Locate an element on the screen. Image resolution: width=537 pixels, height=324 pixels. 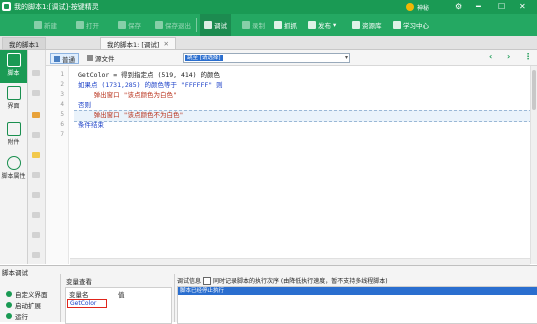
record-label: 录制 is located at coordinates (258, 26).